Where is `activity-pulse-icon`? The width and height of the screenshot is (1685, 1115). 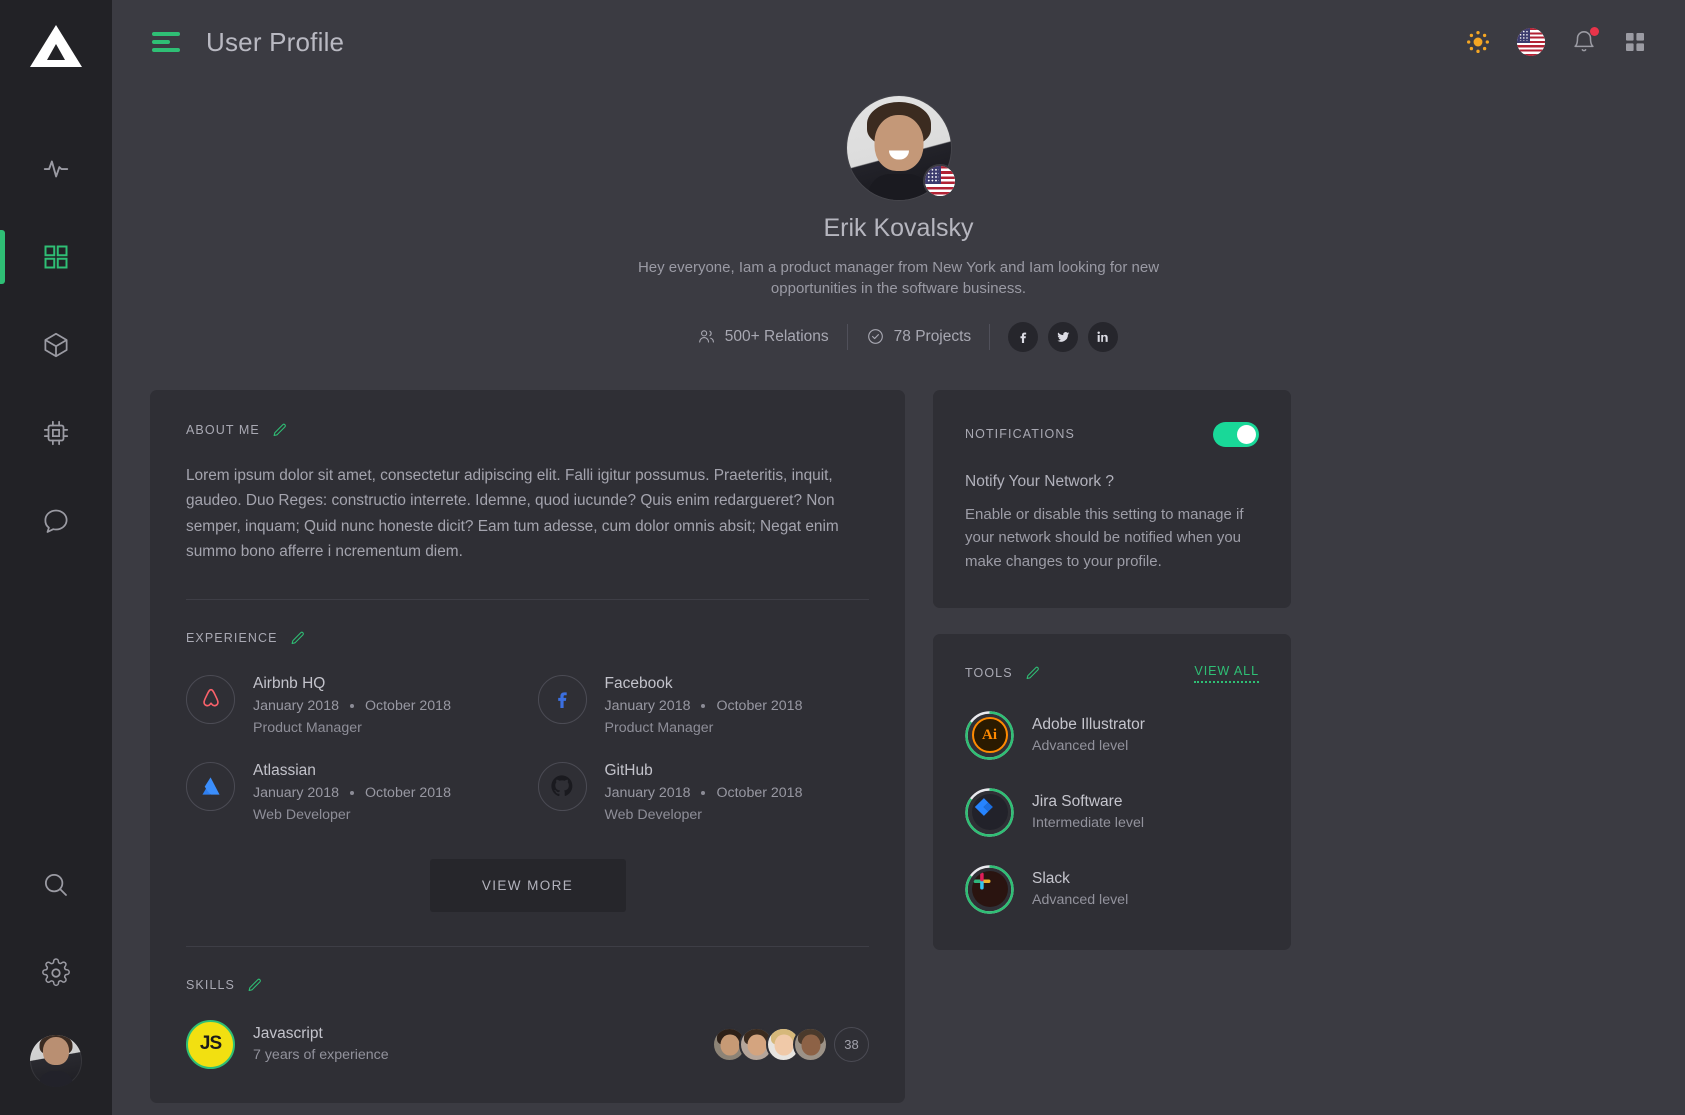 activity-pulse-icon is located at coordinates (56, 169).